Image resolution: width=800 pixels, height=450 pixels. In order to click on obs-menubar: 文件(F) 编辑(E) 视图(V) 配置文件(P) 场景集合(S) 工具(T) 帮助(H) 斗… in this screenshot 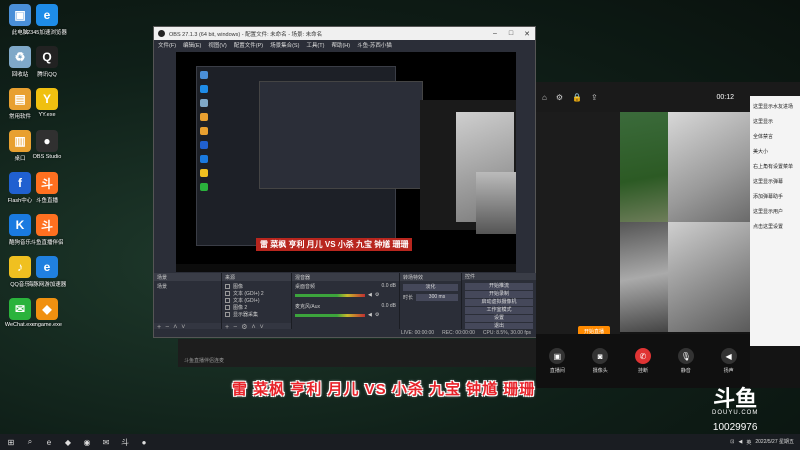, I will do `click(344, 45)`.